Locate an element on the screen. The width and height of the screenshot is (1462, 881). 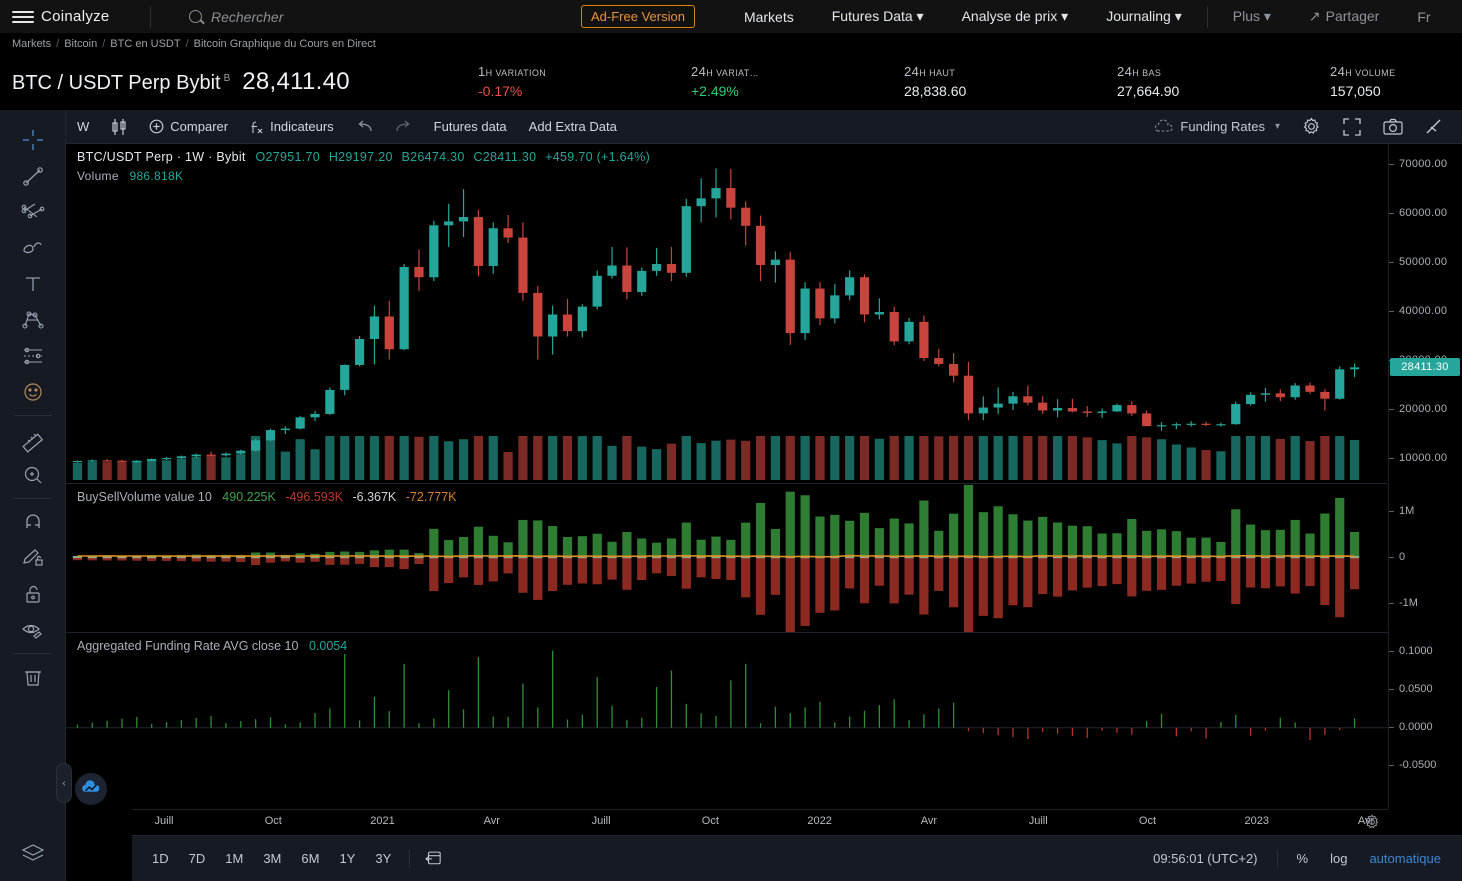
brand-logo: Coinalyze is located at coordinates (75, 16).